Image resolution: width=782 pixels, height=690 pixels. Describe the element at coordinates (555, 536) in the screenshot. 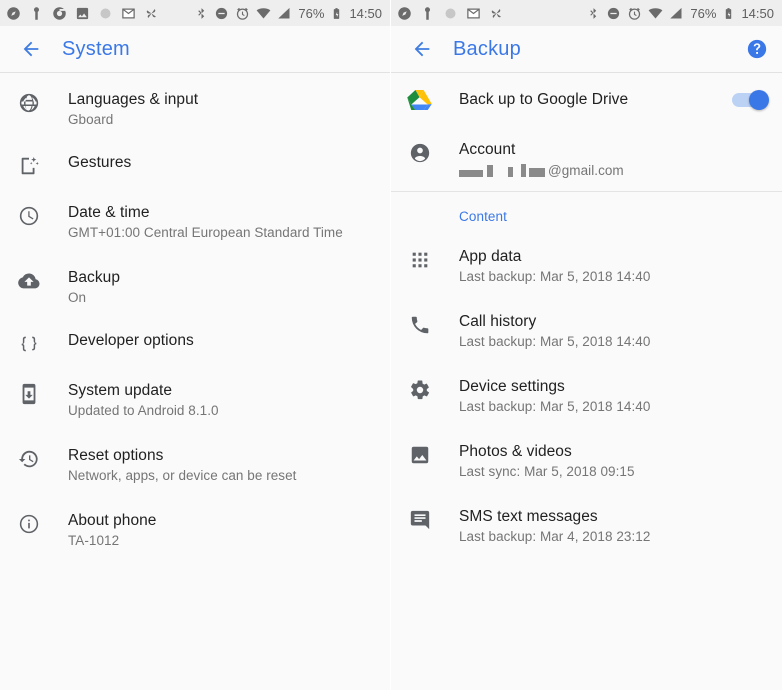

I see `content-item-subtitle: Last backup: Mar 4, 2018 23:12` at that location.